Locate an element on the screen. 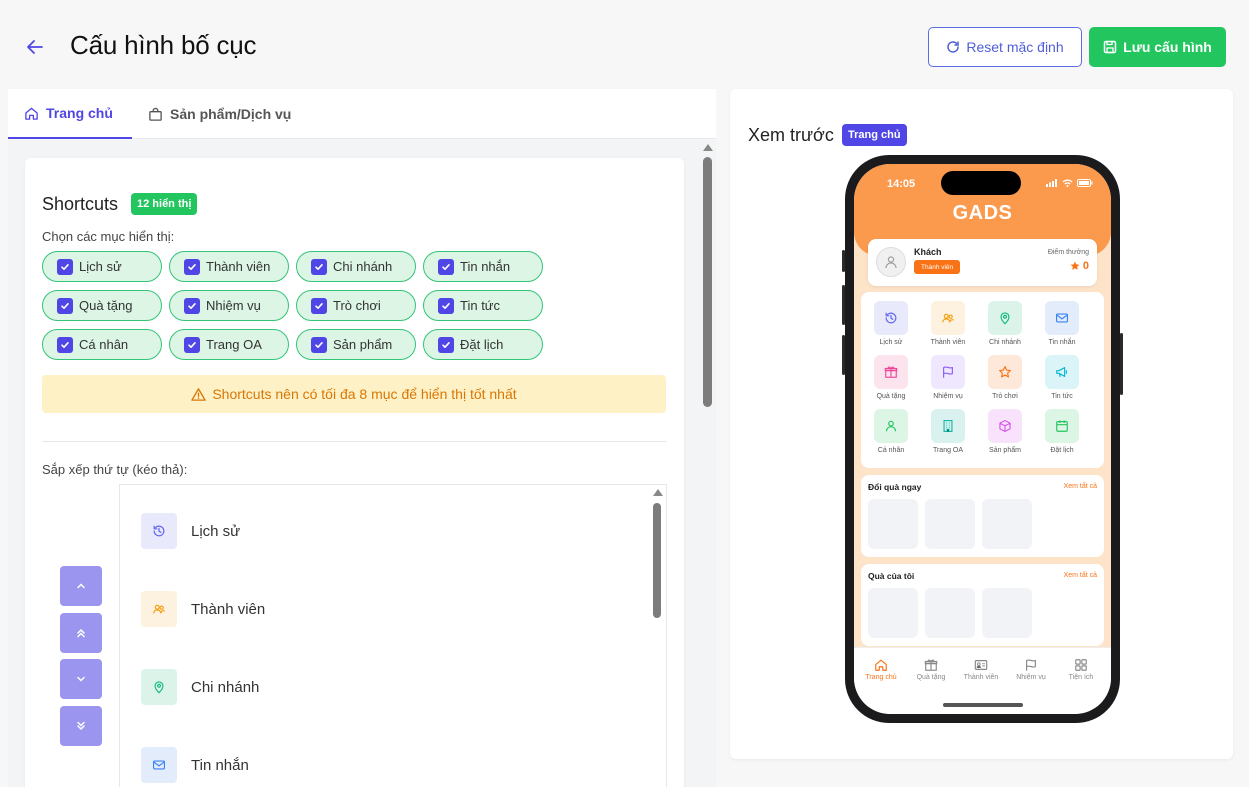 The height and width of the screenshot is (787, 1249). phone-shortcut-item: Cá nhân is located at coordinates (891, 431).